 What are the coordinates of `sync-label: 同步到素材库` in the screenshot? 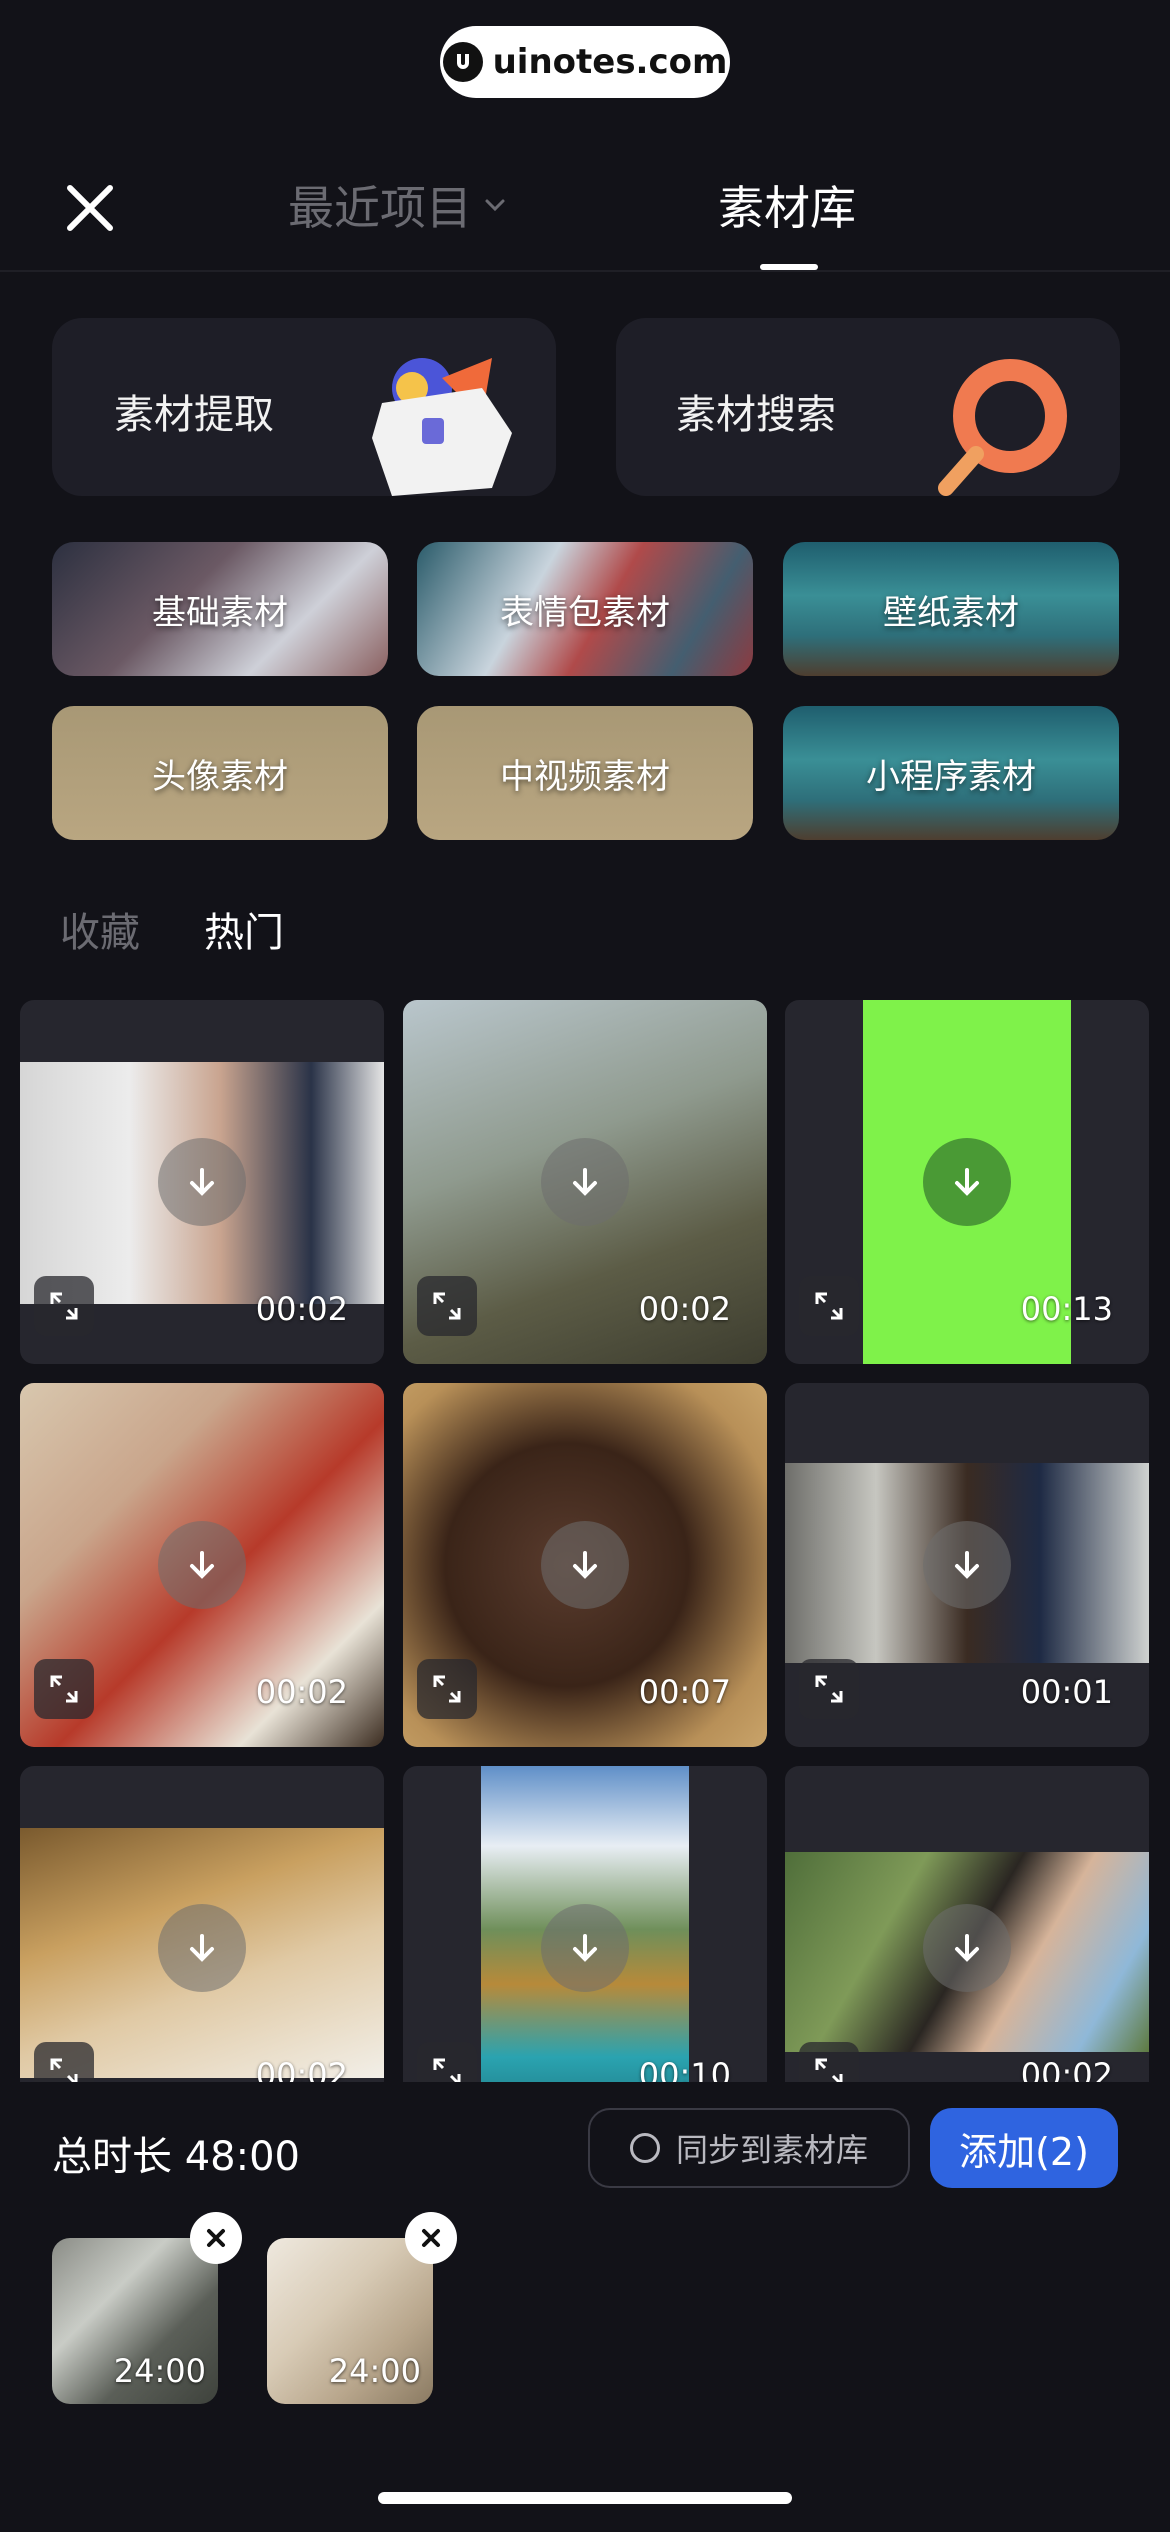 It's located at (771, 2150).